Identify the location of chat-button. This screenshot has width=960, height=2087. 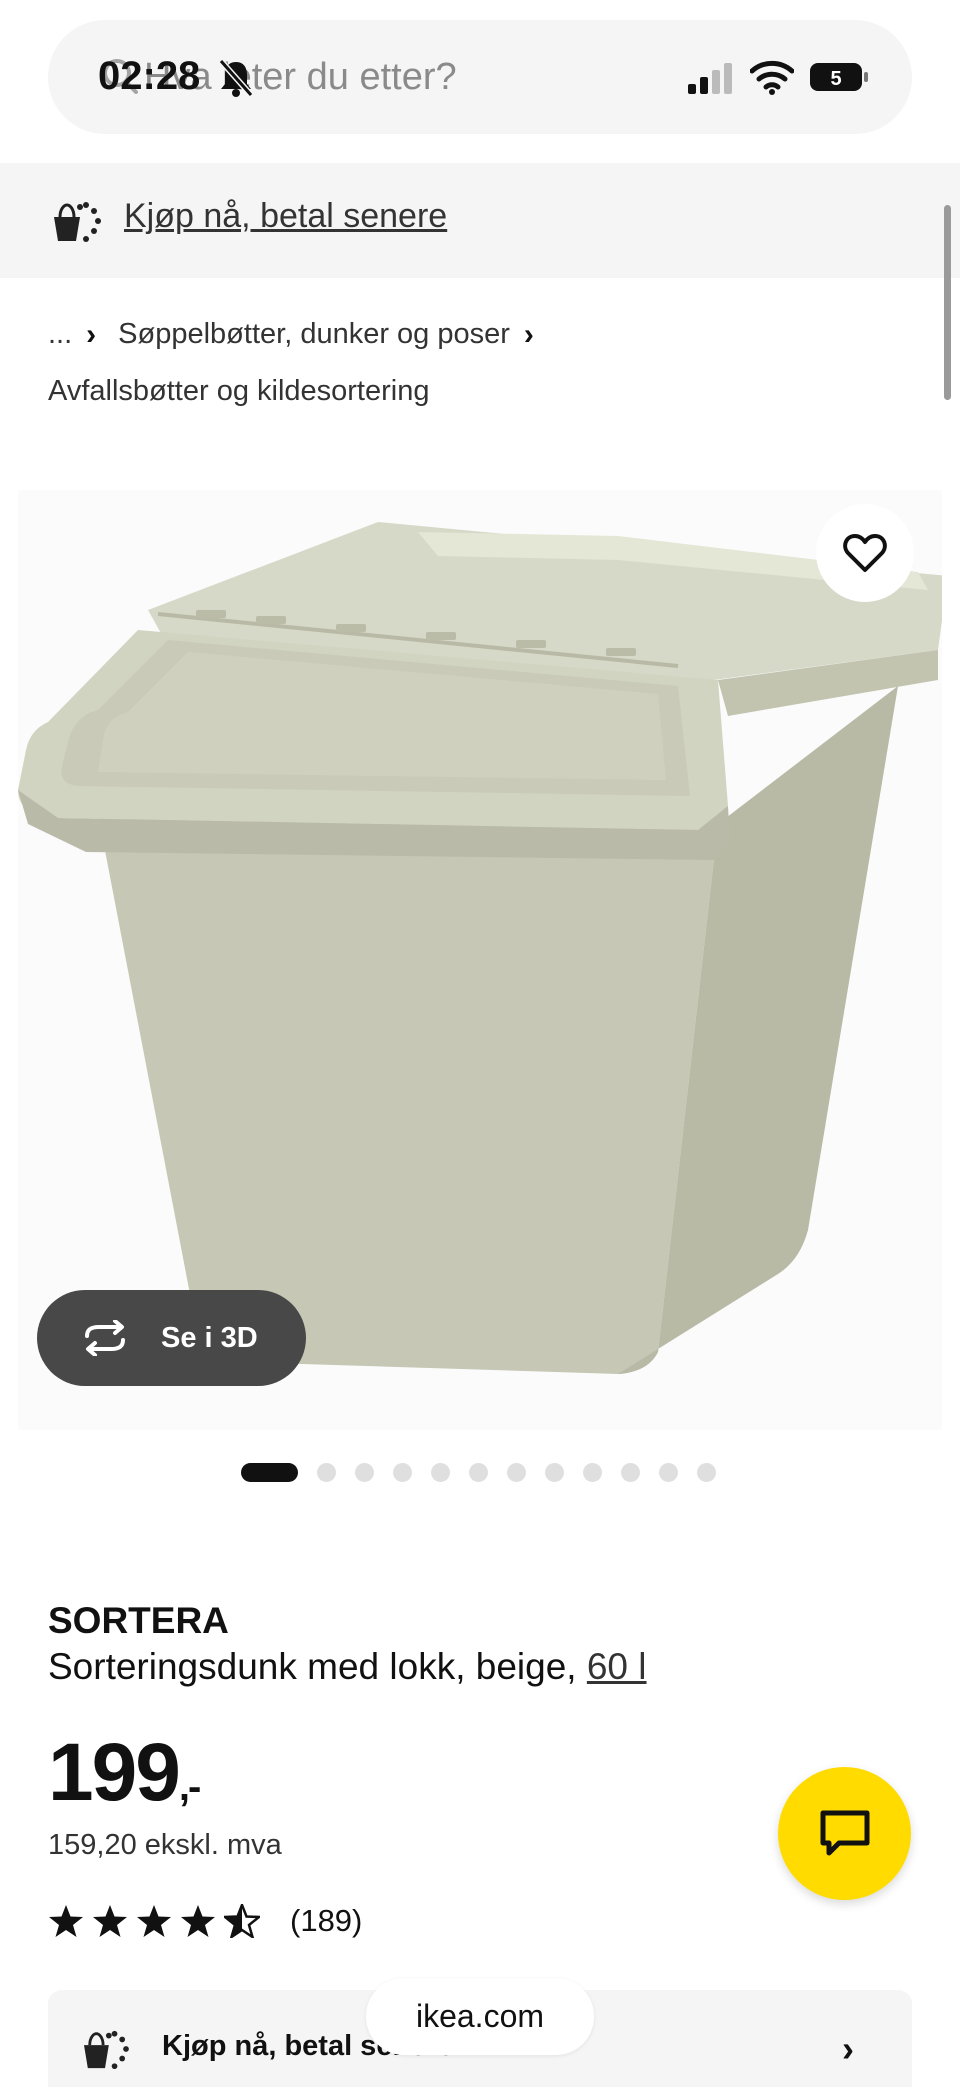
(844, 1833).